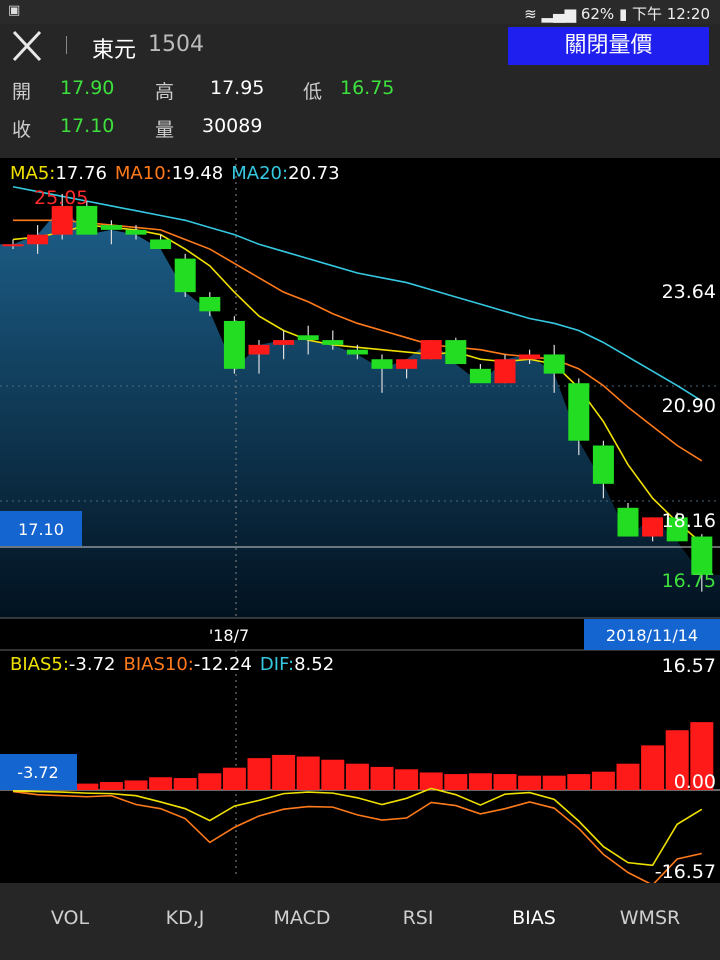 The image size is (720, 960). I want to click on status-right: ≋ ▂▄▆ 62% ▮ 下午 12:20, so click(617, 13).